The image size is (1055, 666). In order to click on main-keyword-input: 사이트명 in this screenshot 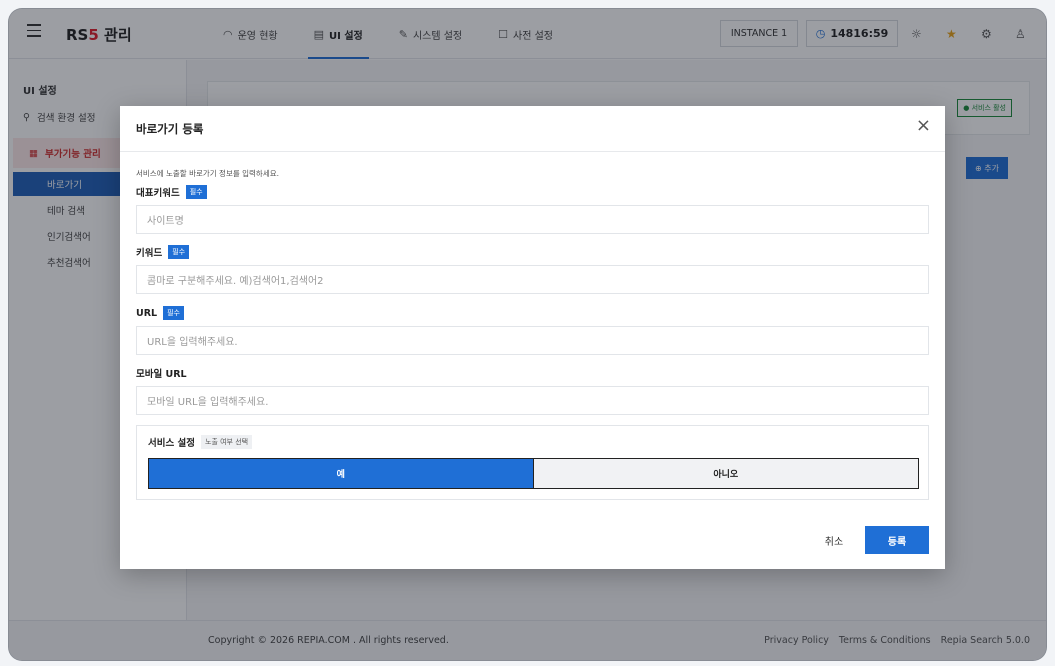, I will do `click(532, 219)`.